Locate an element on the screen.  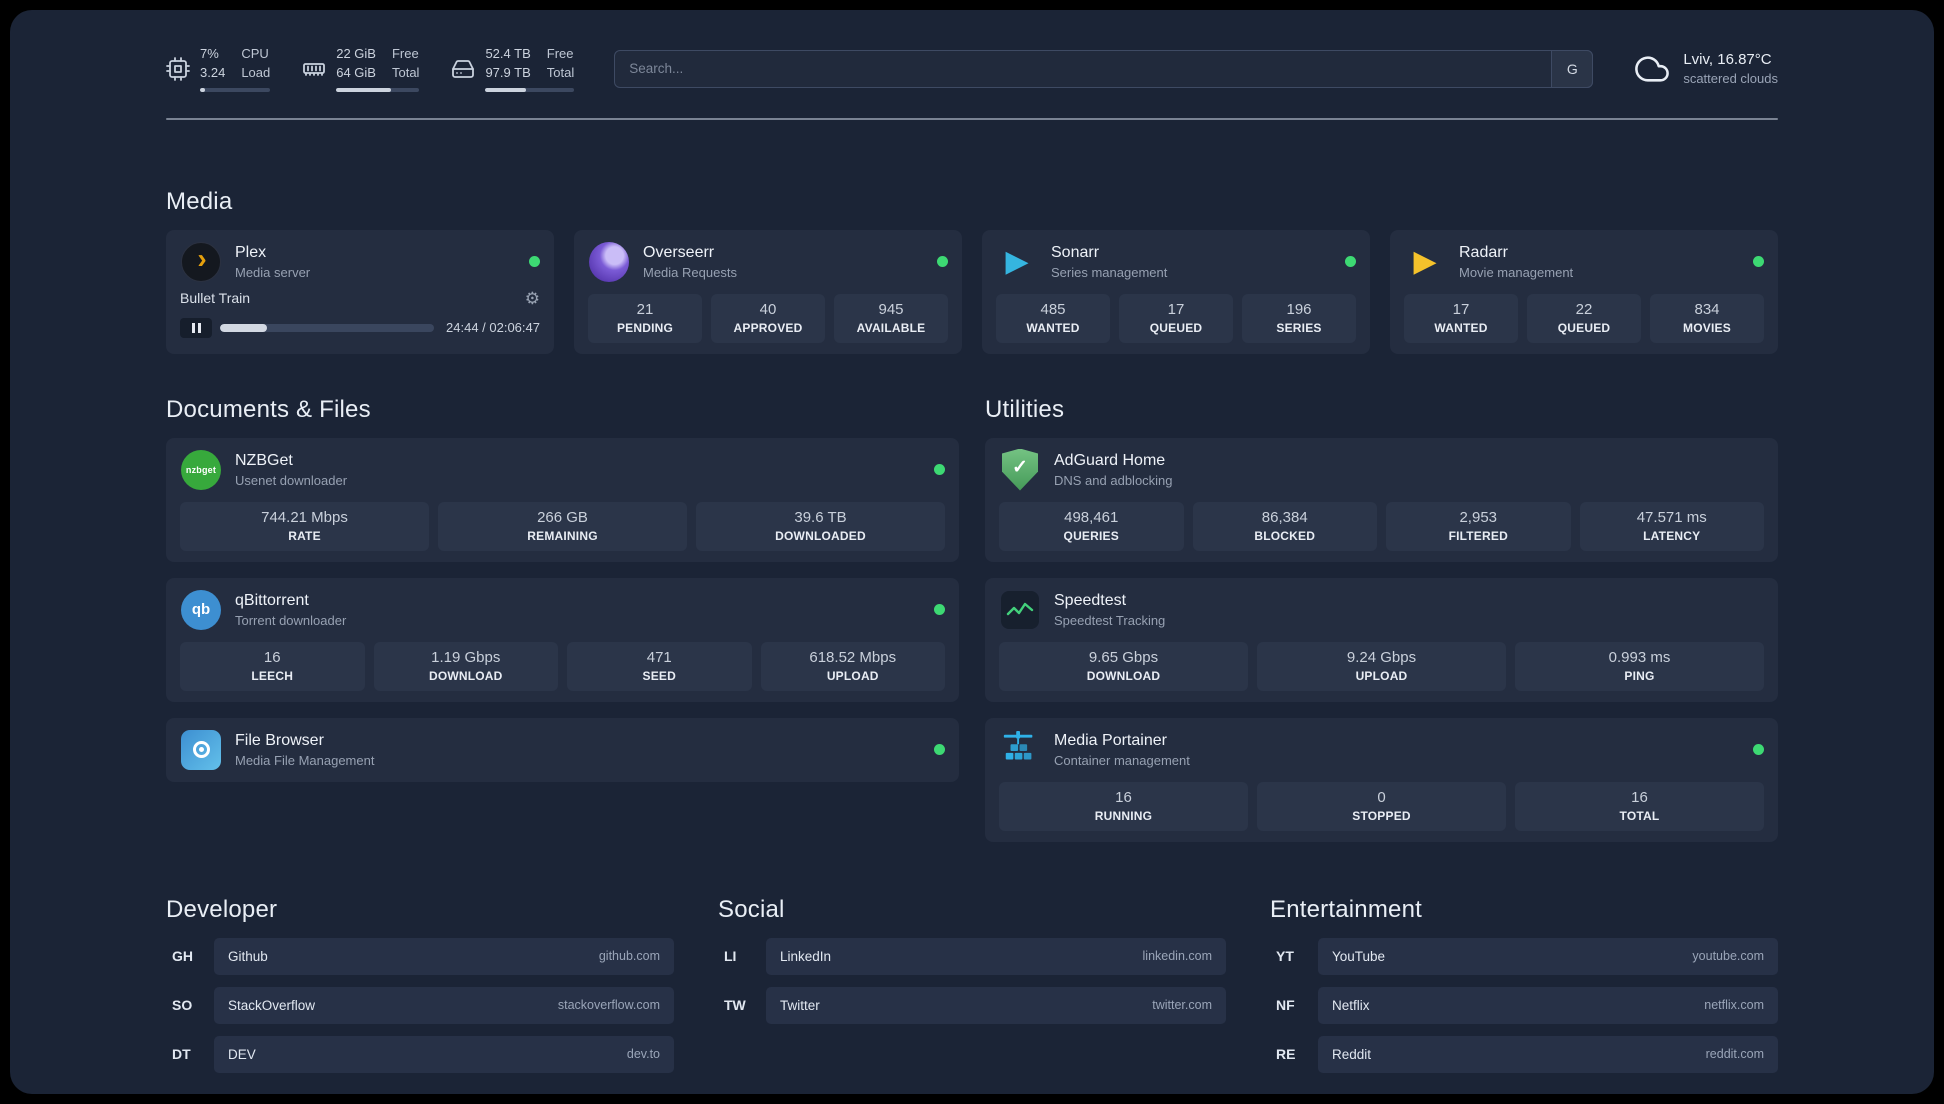
service-description: Media Requests is located at coordinates (690, 272).